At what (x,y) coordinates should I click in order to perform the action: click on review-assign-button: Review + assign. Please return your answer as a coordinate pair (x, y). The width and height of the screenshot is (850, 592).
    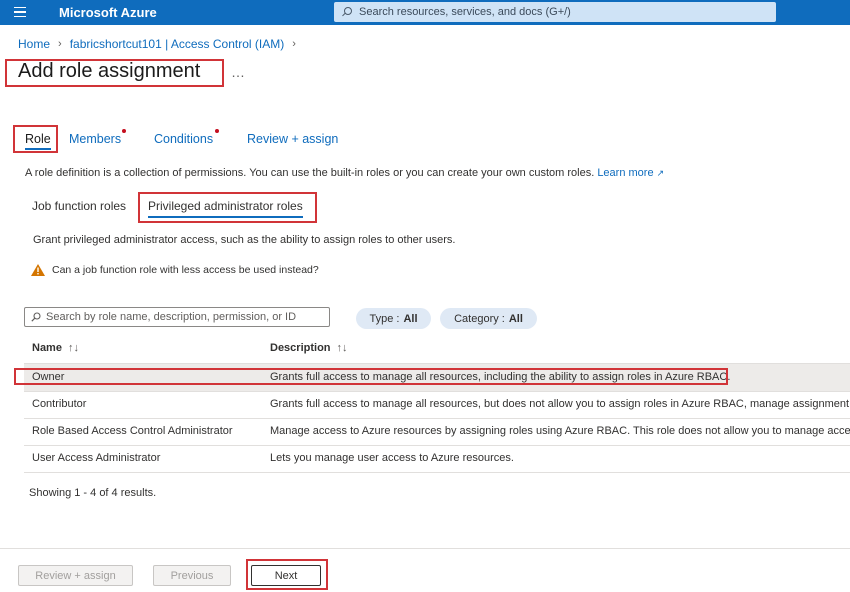
    Looking at the image, I should click on (75, 575).